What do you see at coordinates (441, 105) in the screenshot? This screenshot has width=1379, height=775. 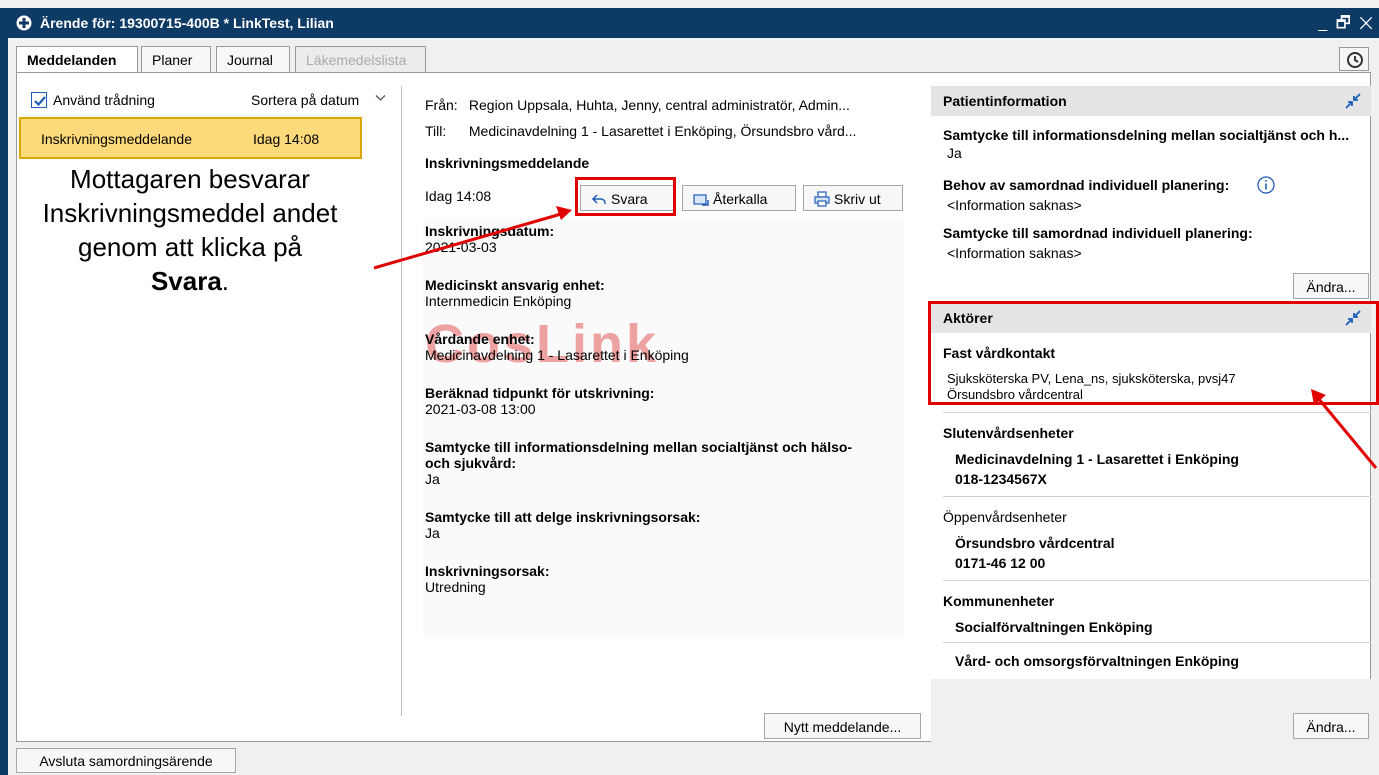 I see `from-label: Från:` at bounding box center [441, 105].